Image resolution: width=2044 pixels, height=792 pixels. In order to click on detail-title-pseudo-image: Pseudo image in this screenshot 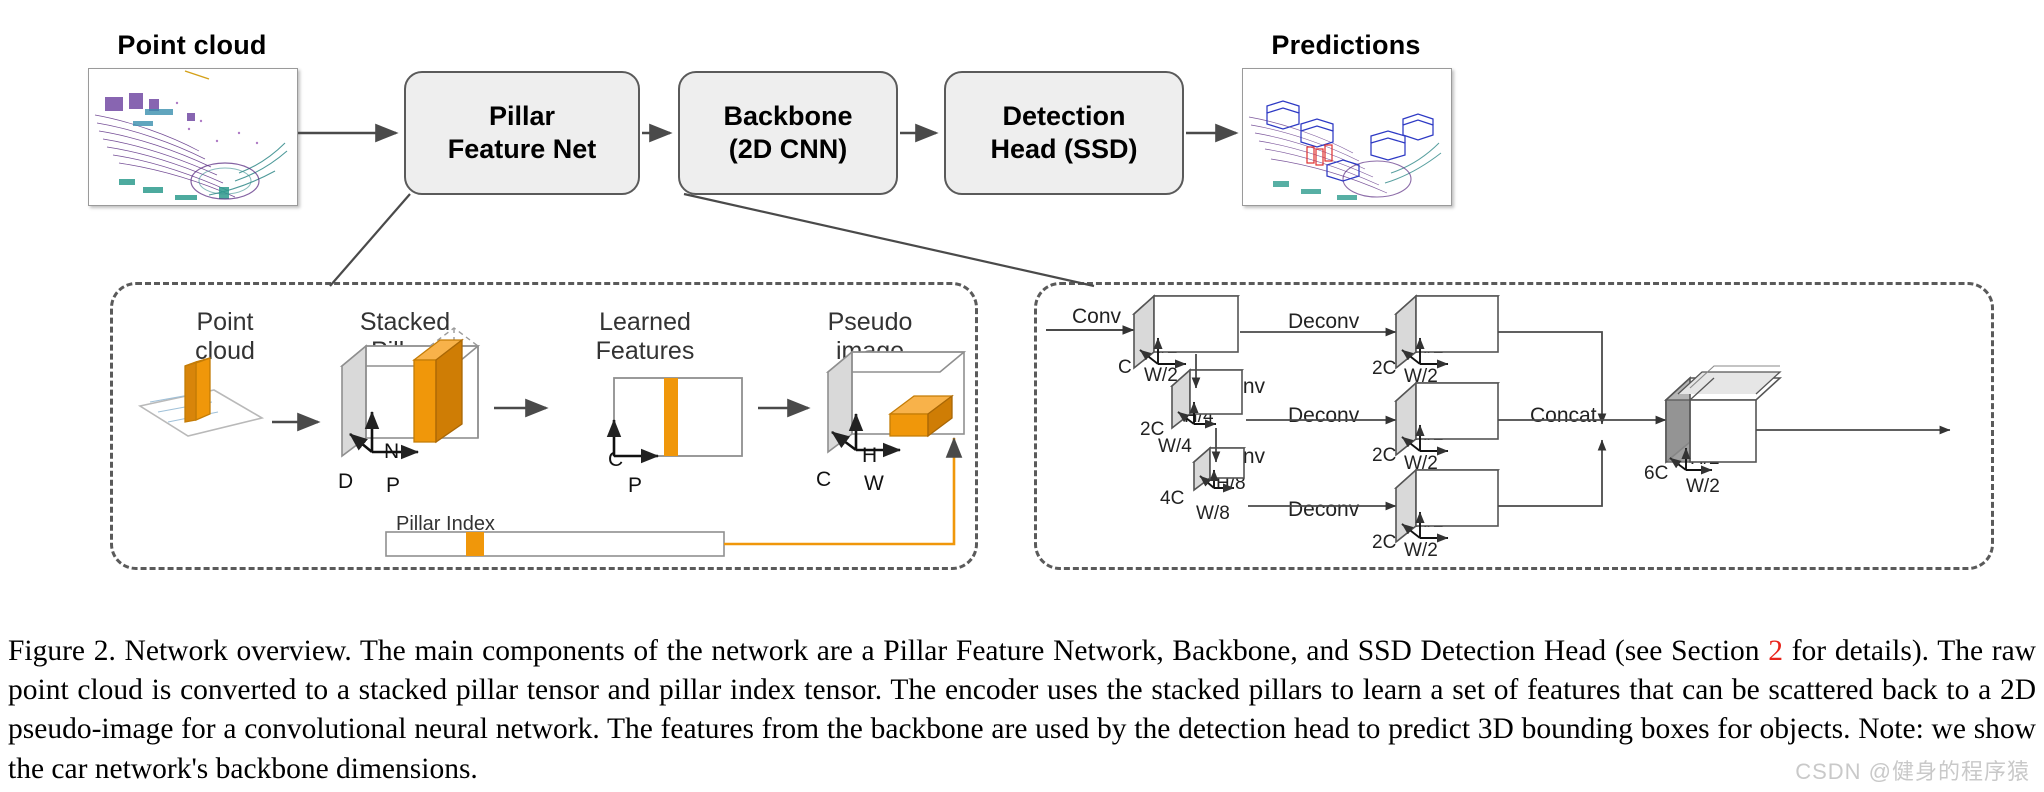, I will do `click(870, 336)`.